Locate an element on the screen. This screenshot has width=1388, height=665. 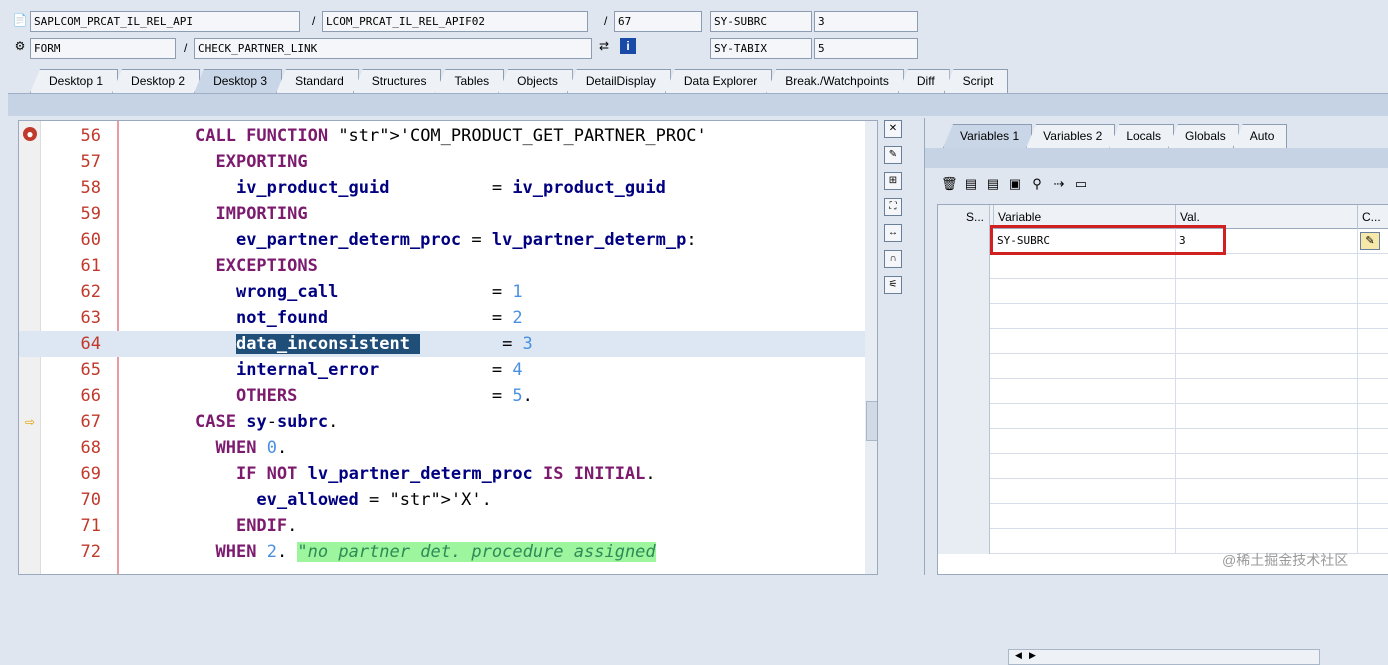
new-icon: ✎ is located at coordinates (893, 155).